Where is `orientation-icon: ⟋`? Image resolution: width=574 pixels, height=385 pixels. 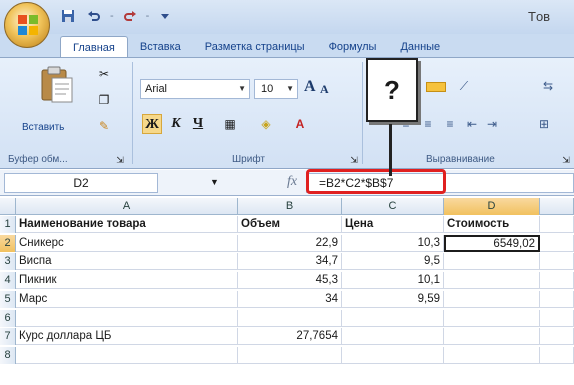 orientation-icon: ⟋ is located at coordinates (464, 86).